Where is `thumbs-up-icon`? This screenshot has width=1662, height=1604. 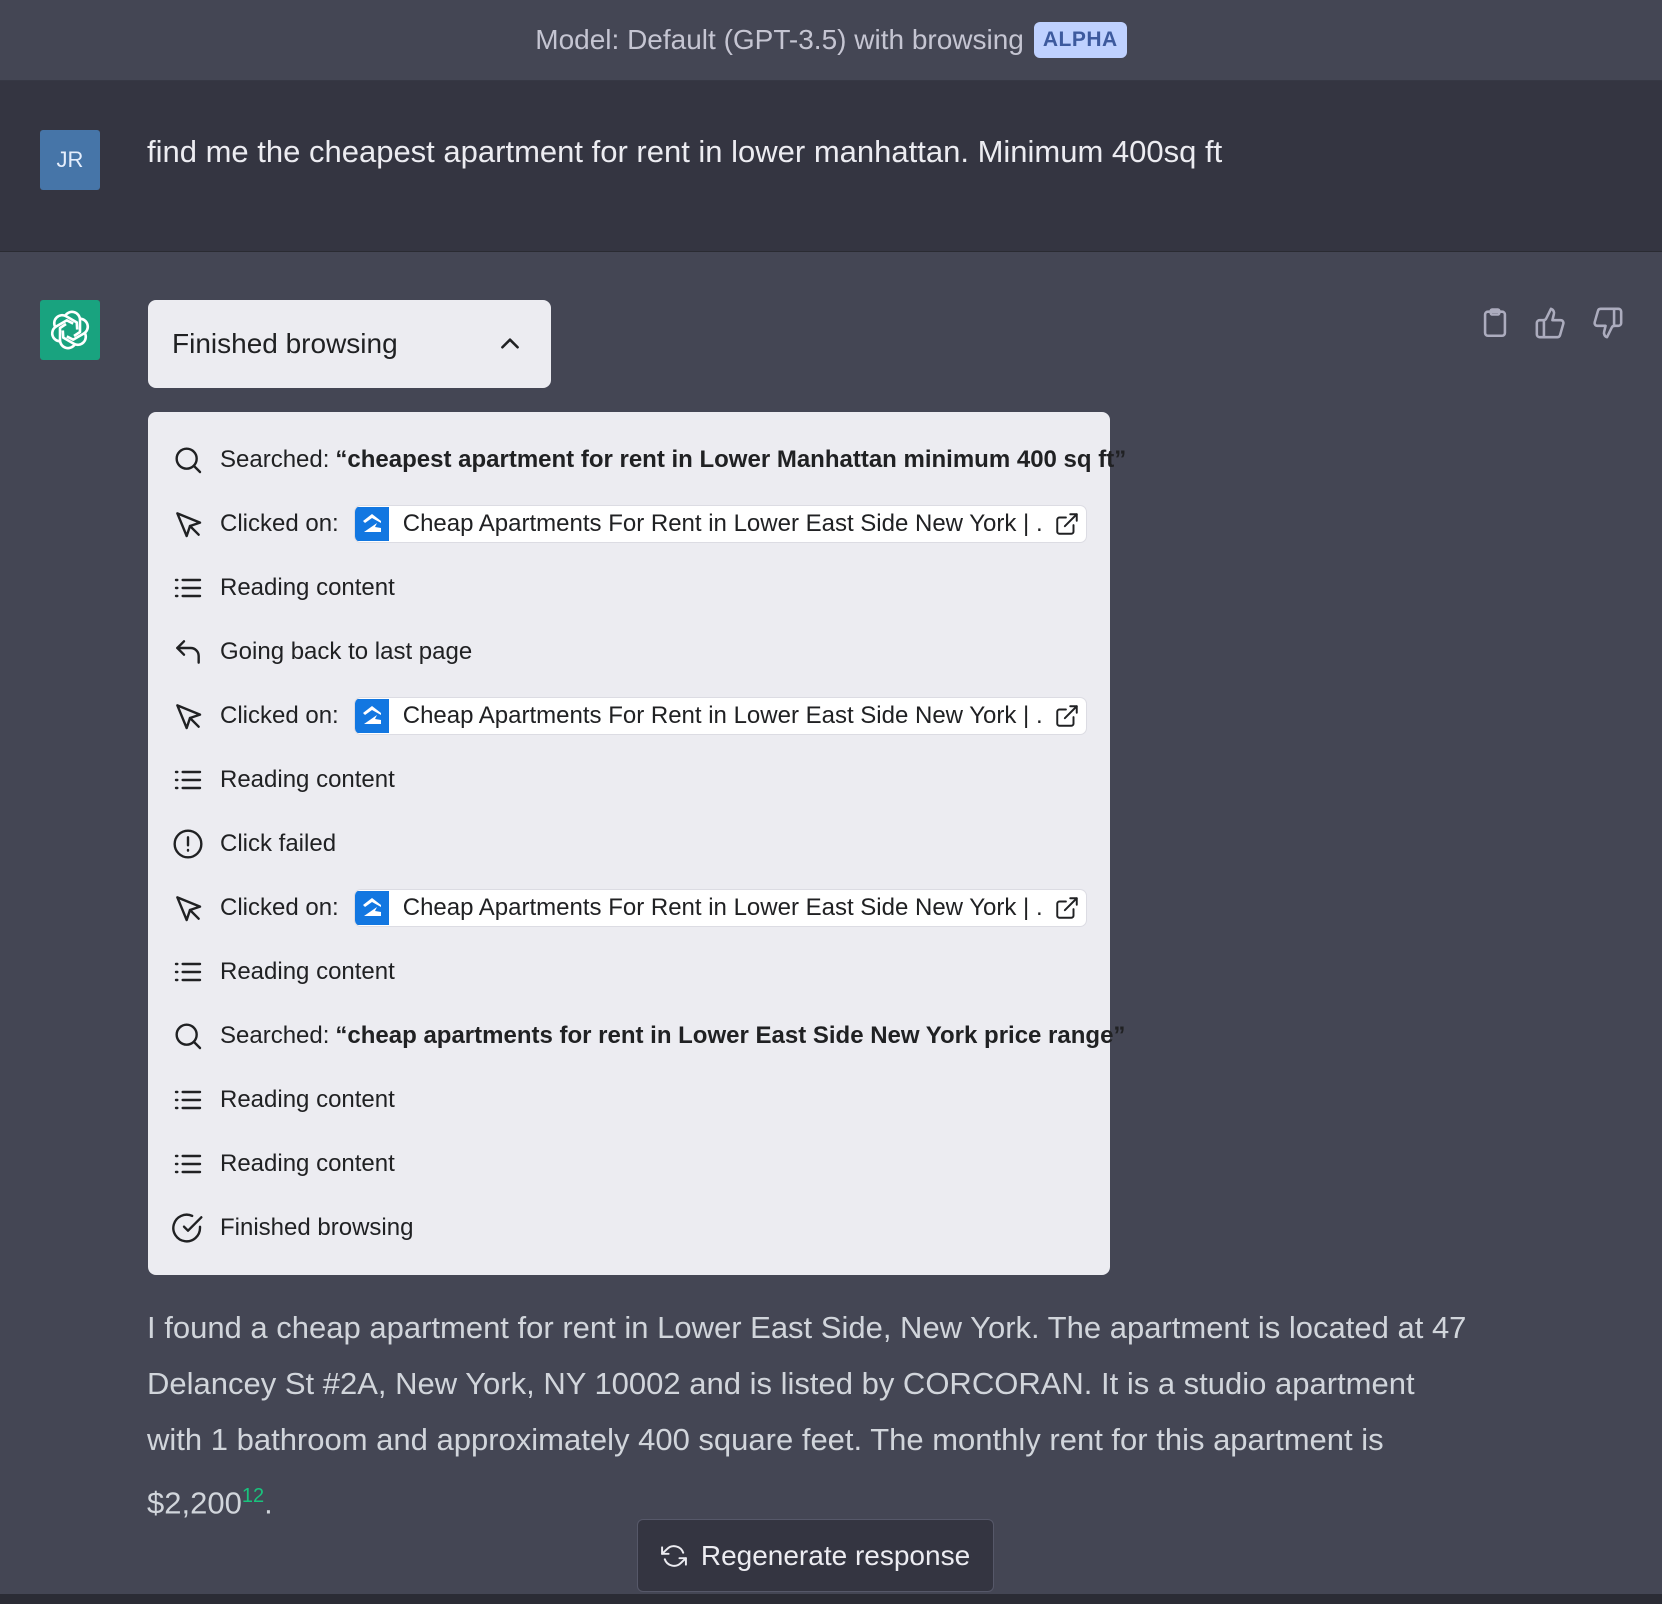 thumbs-up-icon is located at coordinates (1551, 323).